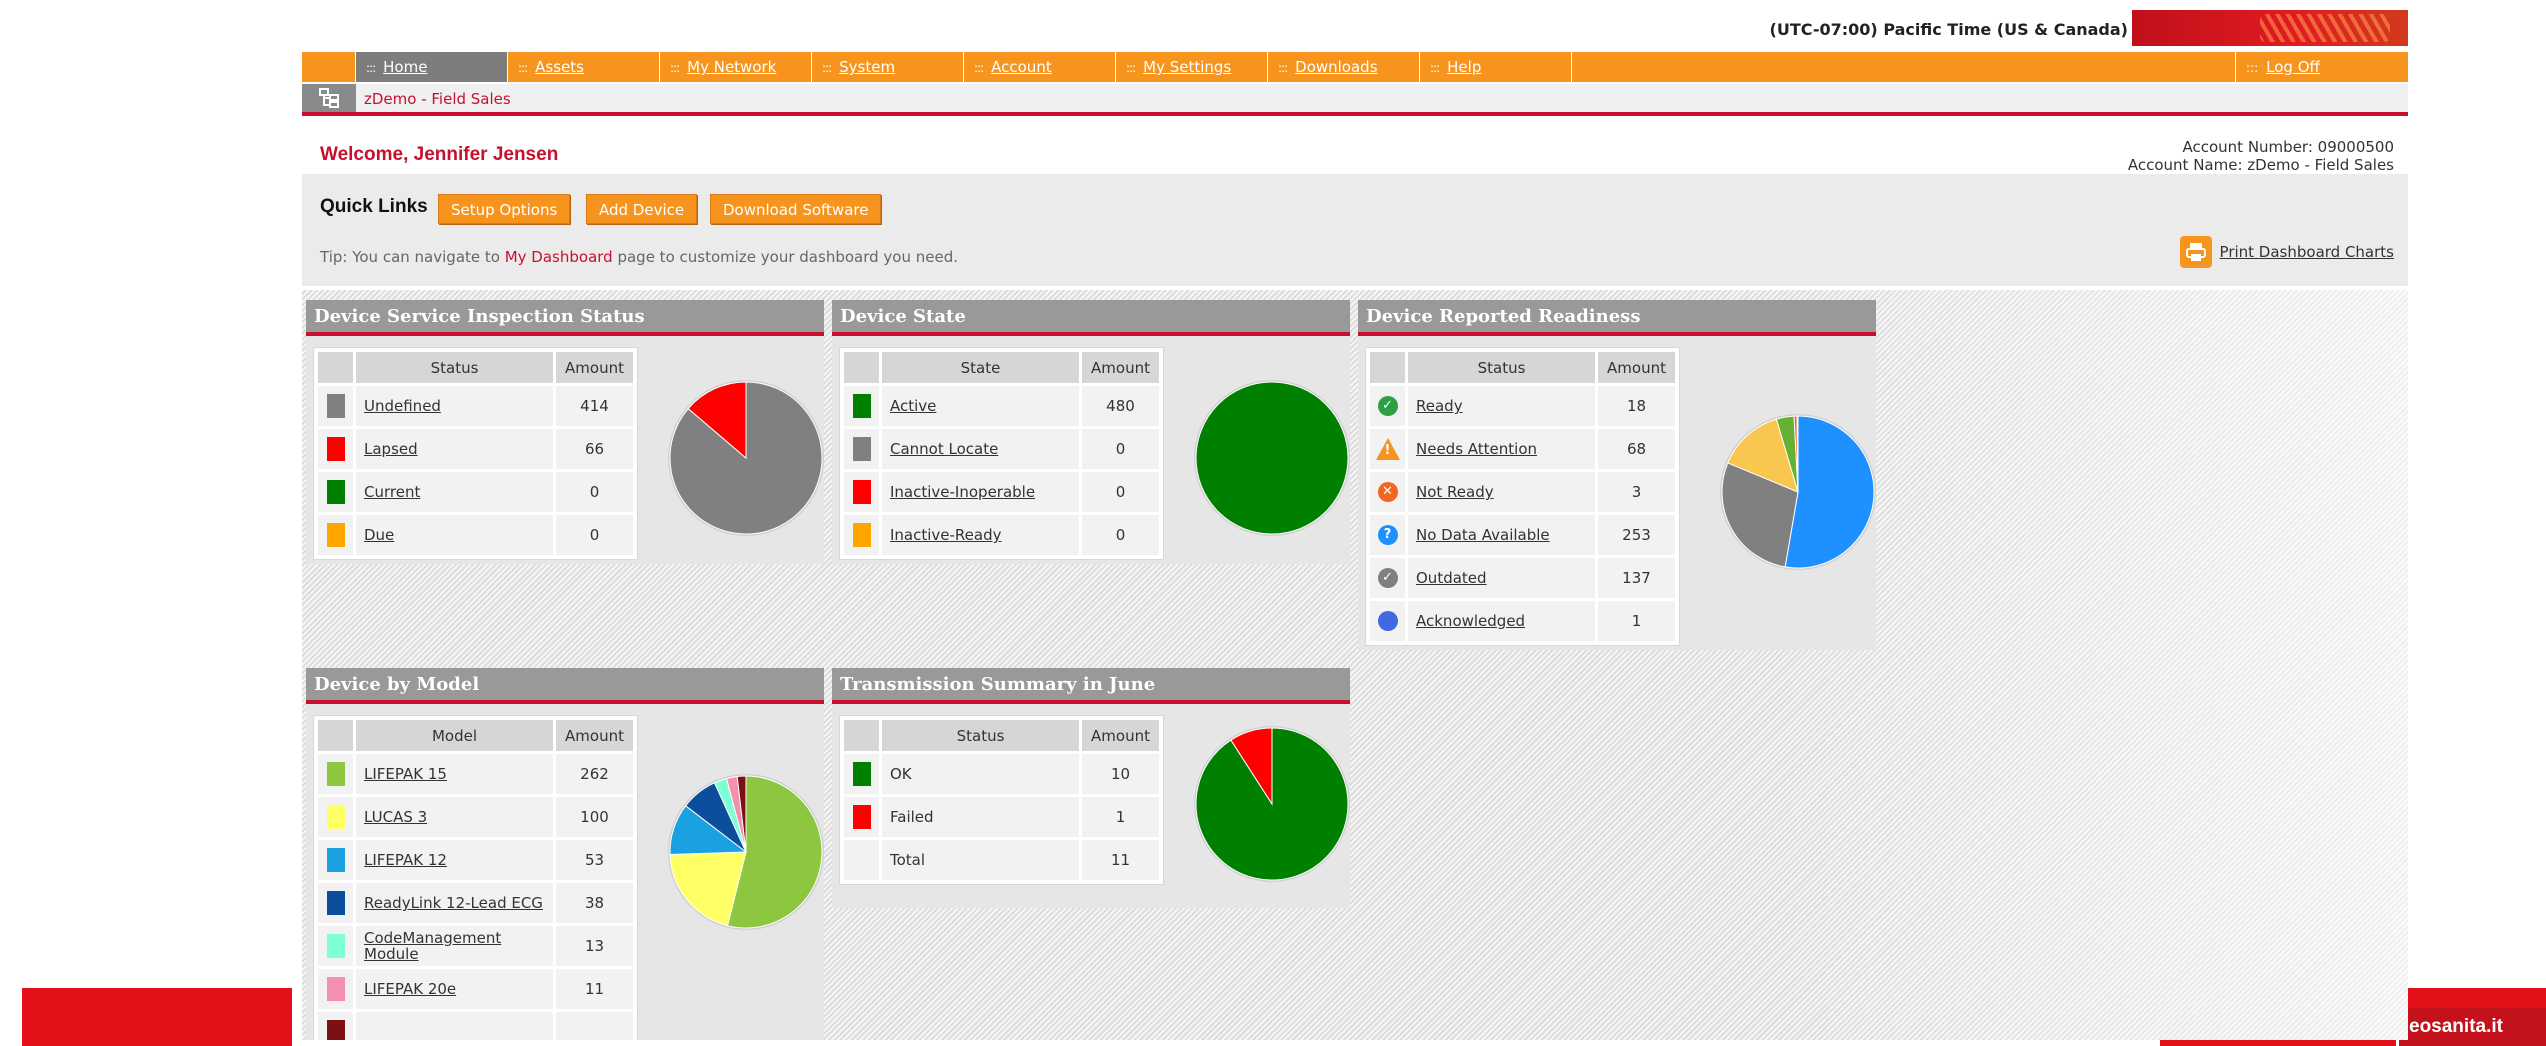 This screenshot has width=2546, height=1046. I want to click on amount-value: 68, so click(1636, 449).